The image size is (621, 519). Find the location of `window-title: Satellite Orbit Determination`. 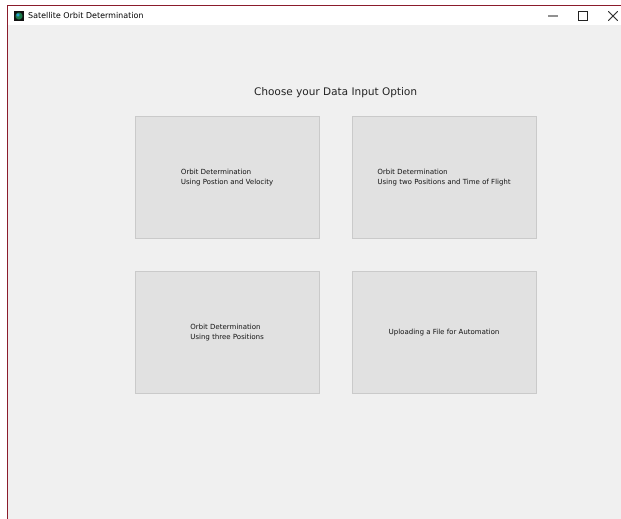

window-title: Satellite Orbit Determination is located at coordinates (86, 15).